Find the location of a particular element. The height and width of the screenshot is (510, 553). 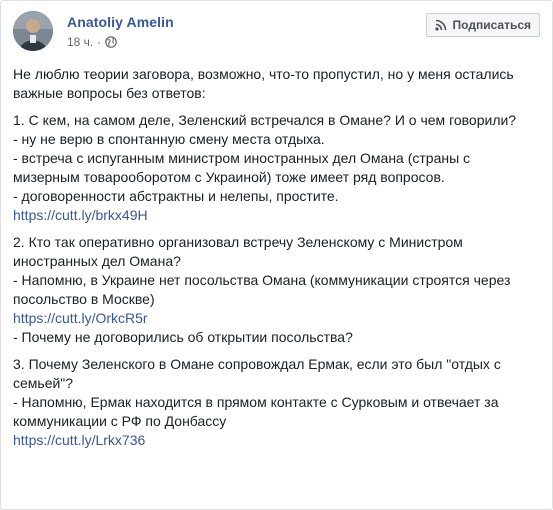

subscribe-button: Подписаться is located at coordinates (482, 25).